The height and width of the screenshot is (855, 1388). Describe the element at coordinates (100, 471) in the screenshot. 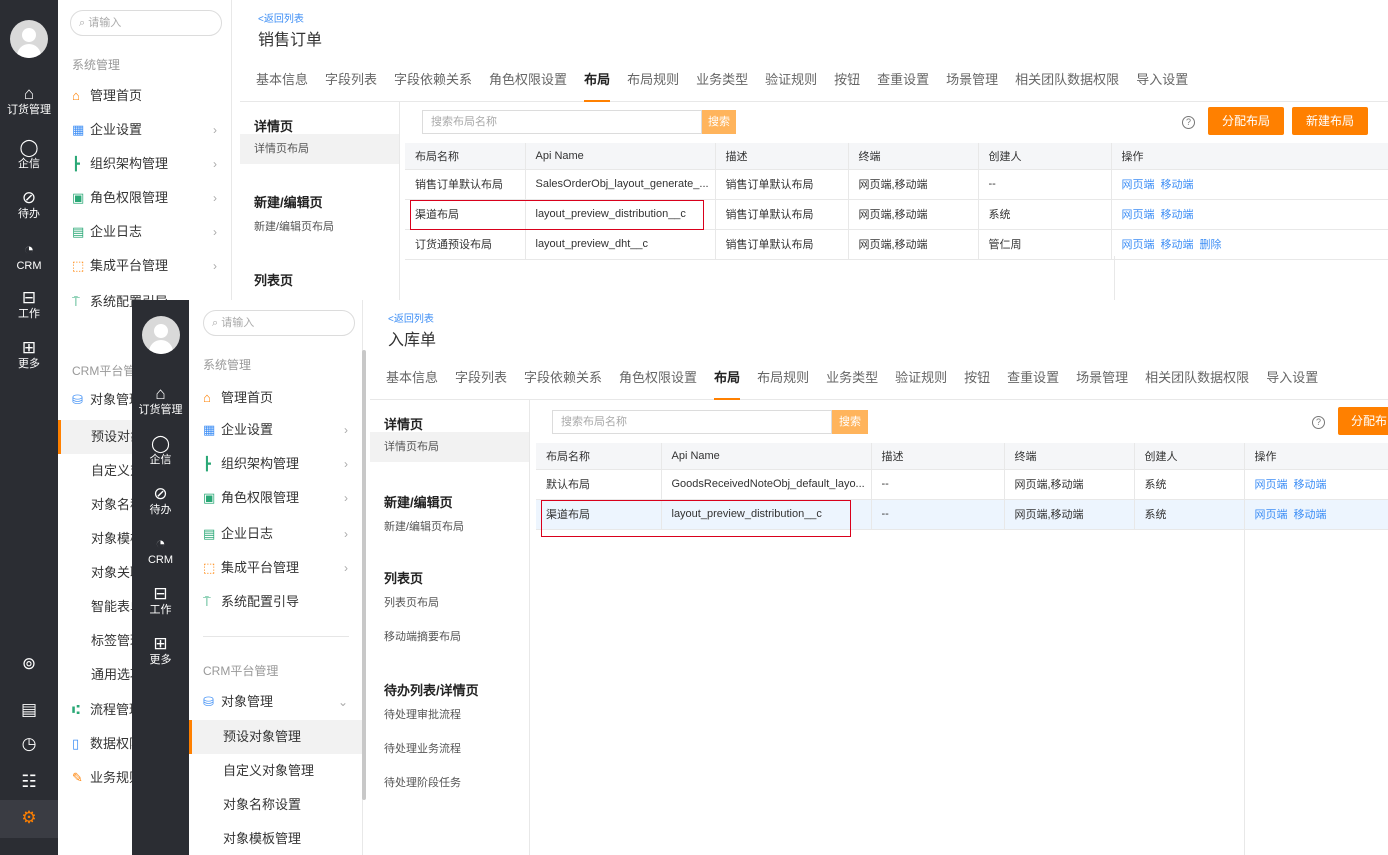

I see `menu-custom-object: 自定义对` at that location.